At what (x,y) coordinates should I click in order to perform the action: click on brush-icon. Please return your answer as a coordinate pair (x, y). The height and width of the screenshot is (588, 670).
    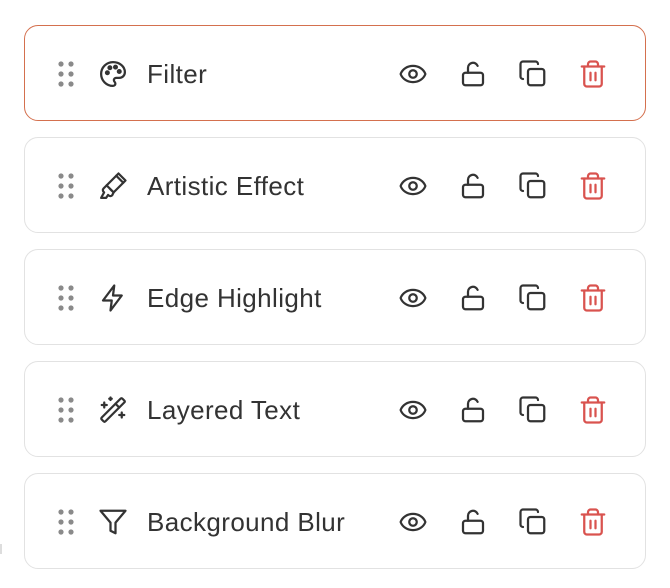
    Looking at the image, I should click on (113, 186).